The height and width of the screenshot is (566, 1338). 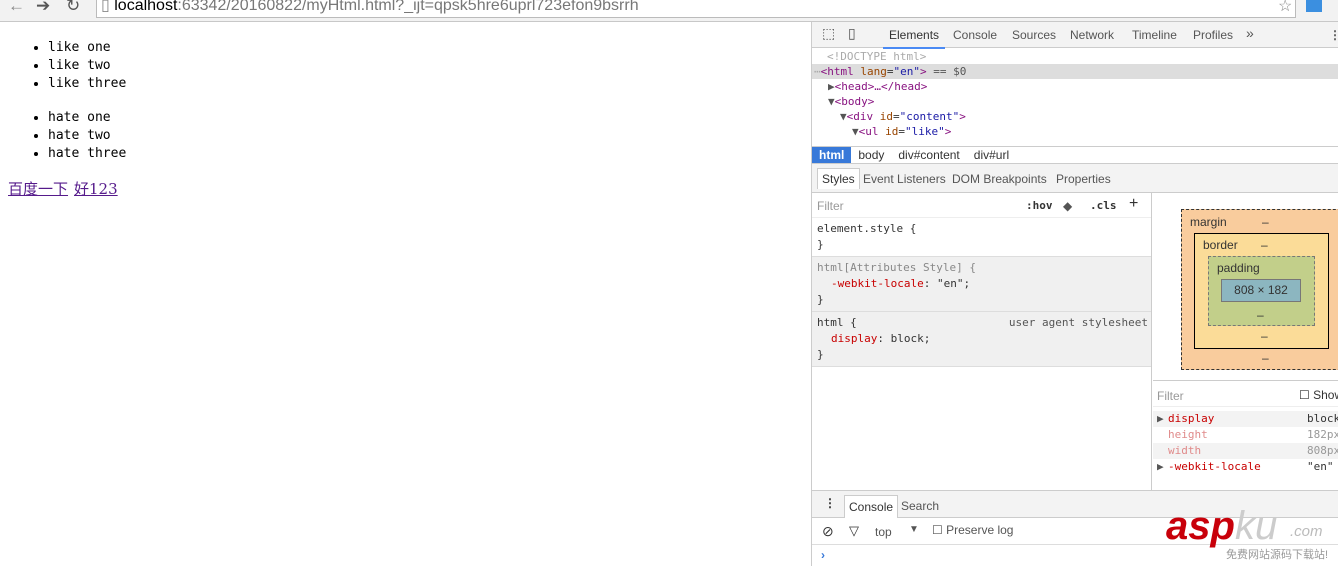 I want to click on hao123-link: 好123, so click(x=96, y=189).